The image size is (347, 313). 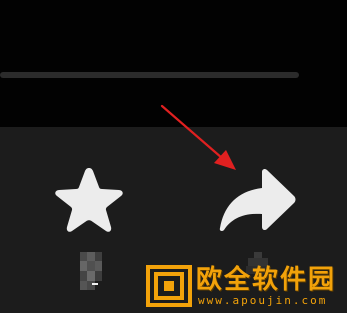 I want to click on favorite-count-pixelated, so click(x=91, y=271).